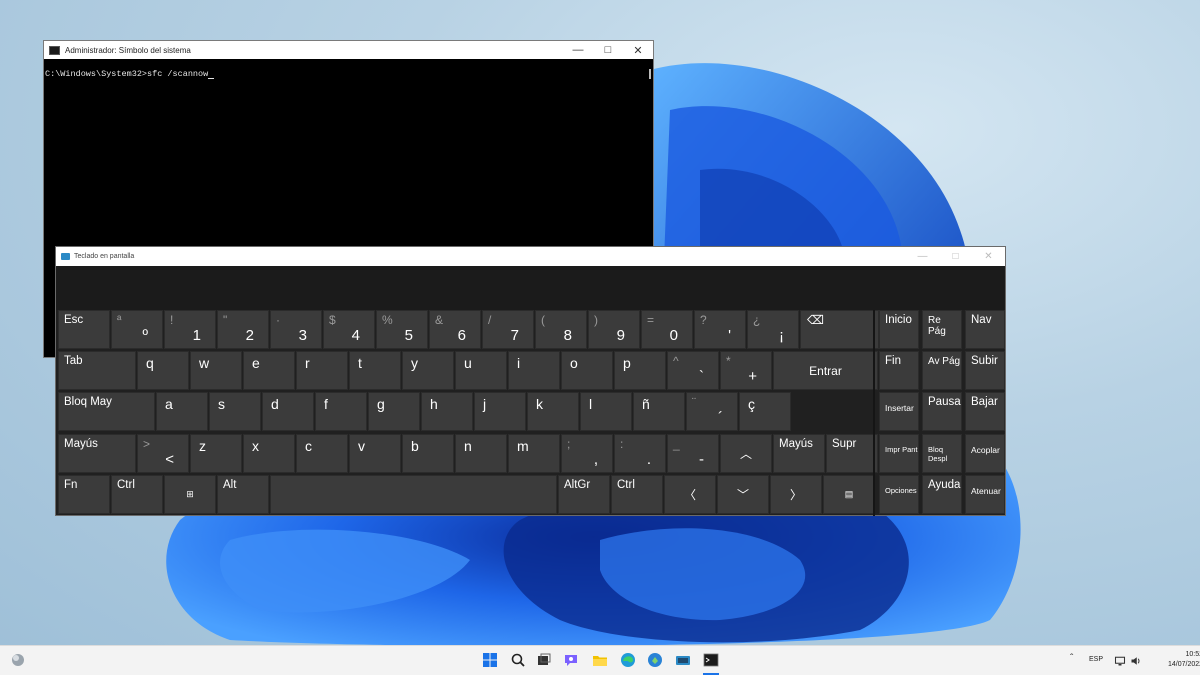 Image resolution: width=1200 pixels, height=675 pixels. Describe the element at coordinates (243, 494) in the screenshot. I see `key-alt: Alt` at that location.